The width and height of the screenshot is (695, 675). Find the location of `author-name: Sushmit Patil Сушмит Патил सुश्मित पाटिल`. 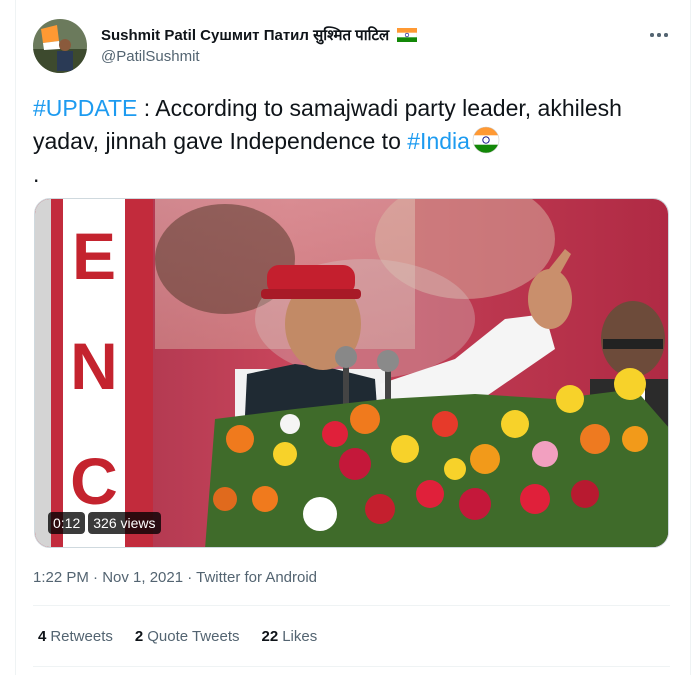

author-name: Sushmit Patil Сушмит Патил सुश्मित पाटिल is located at coordinates (259, 35).